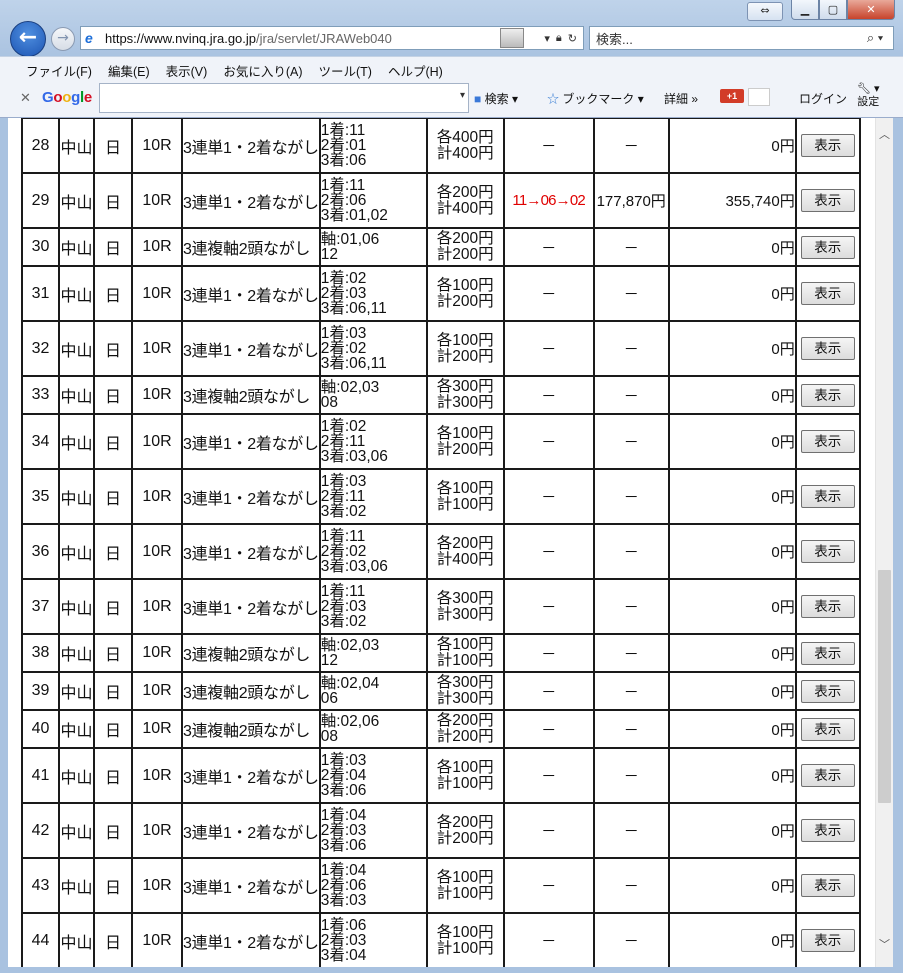  Describe the element at coordinates (415, 68) in the screenshot. I see `menu-help: ヘルプ(H)` at that location.